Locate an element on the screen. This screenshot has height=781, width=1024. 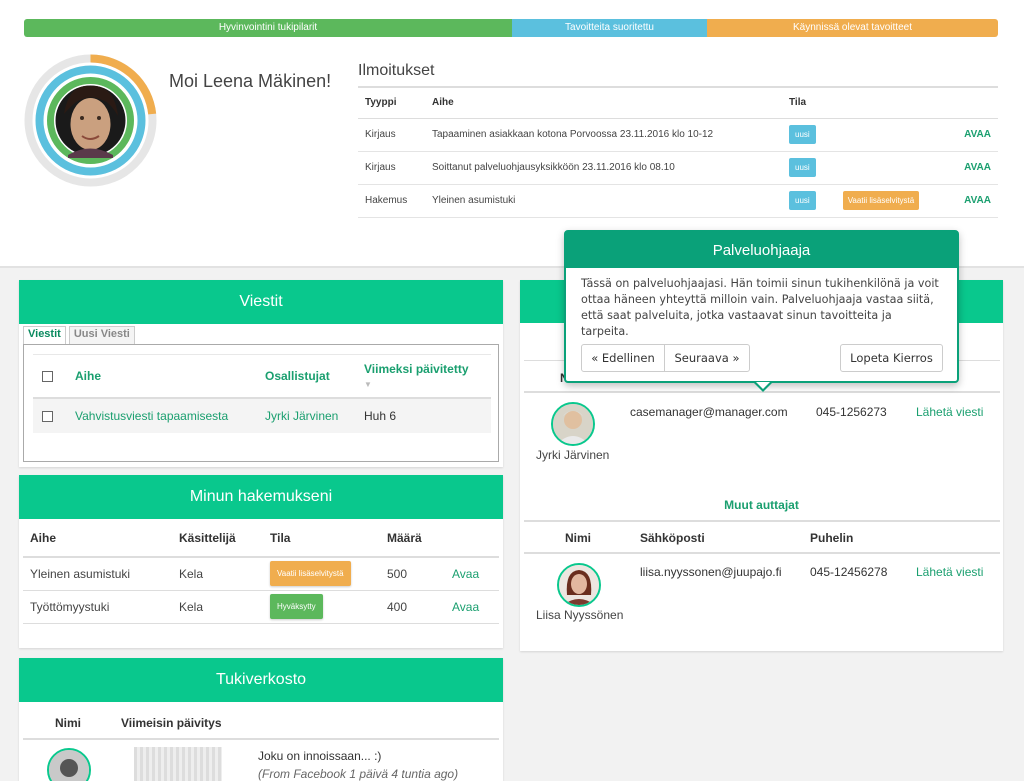
message-participants: Jyrki Järvinen is located at coordinates (305, 415).